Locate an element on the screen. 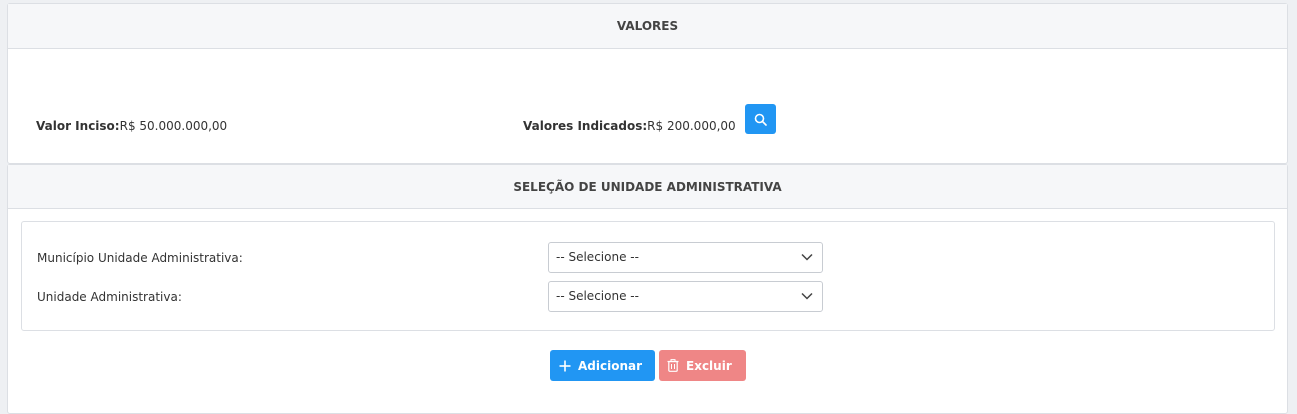 The image size is (1297, 414). search-icon is located at coordinates (760, 119).